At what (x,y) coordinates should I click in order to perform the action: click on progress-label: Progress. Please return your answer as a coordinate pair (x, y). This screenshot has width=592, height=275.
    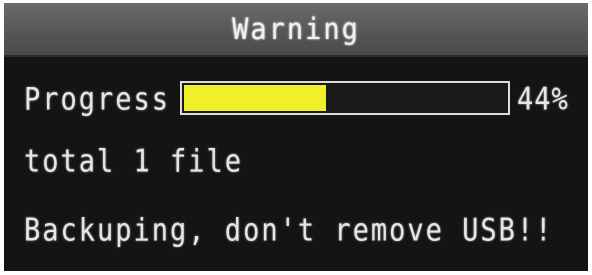
    Looking at the image, I should click on (97, 99).